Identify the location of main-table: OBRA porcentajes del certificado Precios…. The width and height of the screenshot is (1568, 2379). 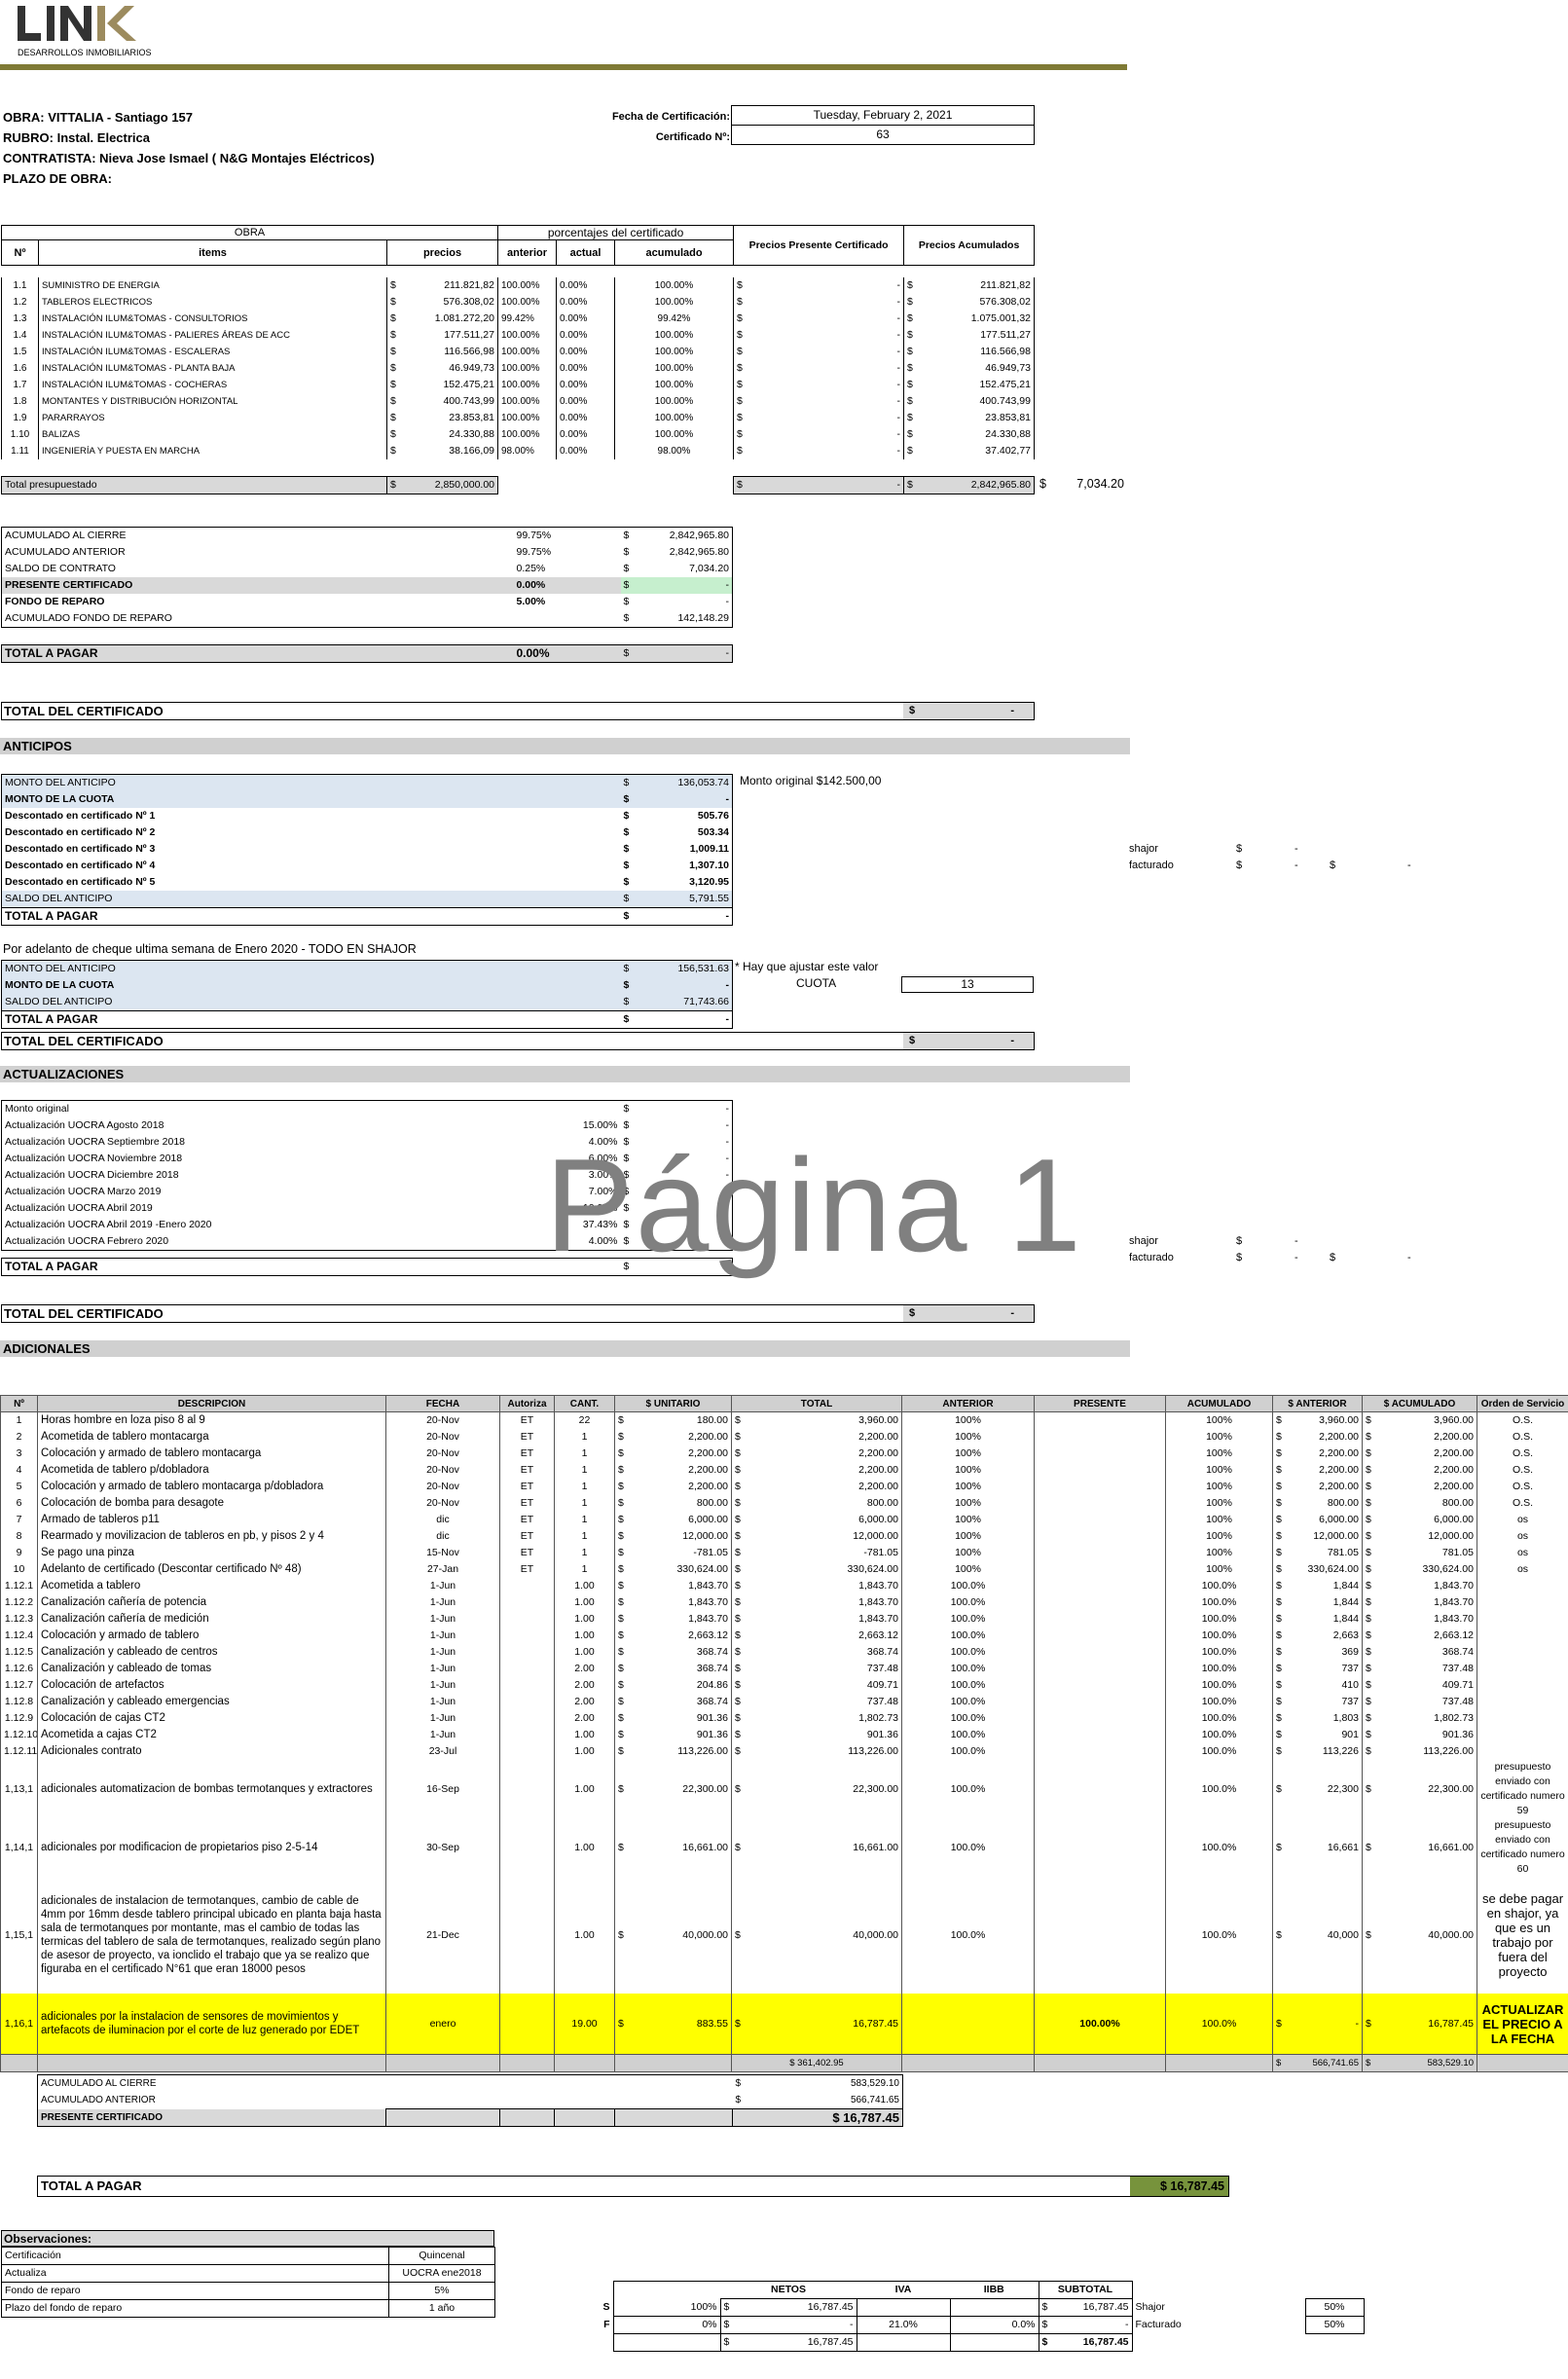
(518, 359).